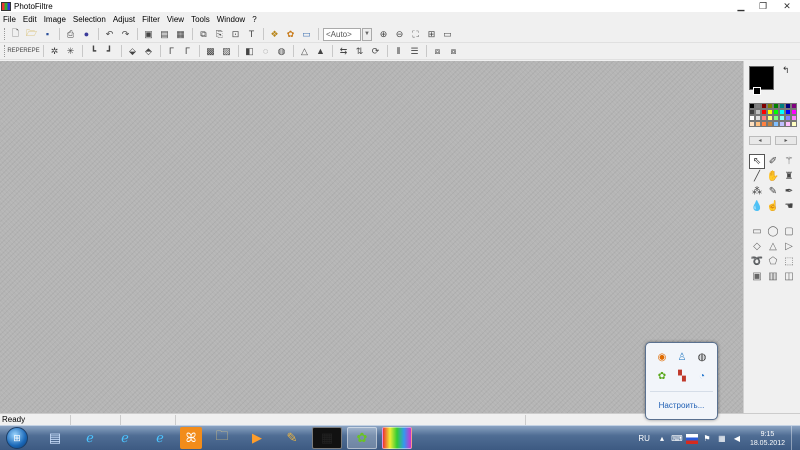 This screenshot has height=450, width=800. What do you see at coordinates (773, 176) in the screenshot?
I see `hand-tool-icon: ✋` at bounding box center [773, 176].